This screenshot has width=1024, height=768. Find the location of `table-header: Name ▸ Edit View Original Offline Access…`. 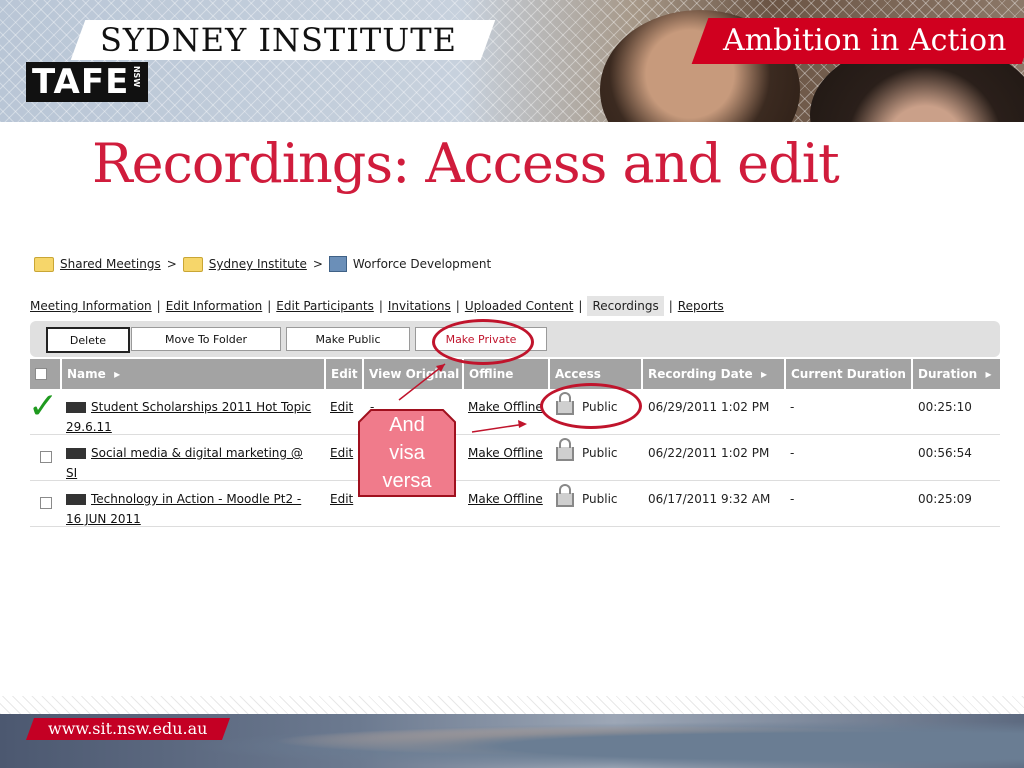

table-header: Name ▸ Edit View Original Offline Access… is located at coordinates (515, 374).